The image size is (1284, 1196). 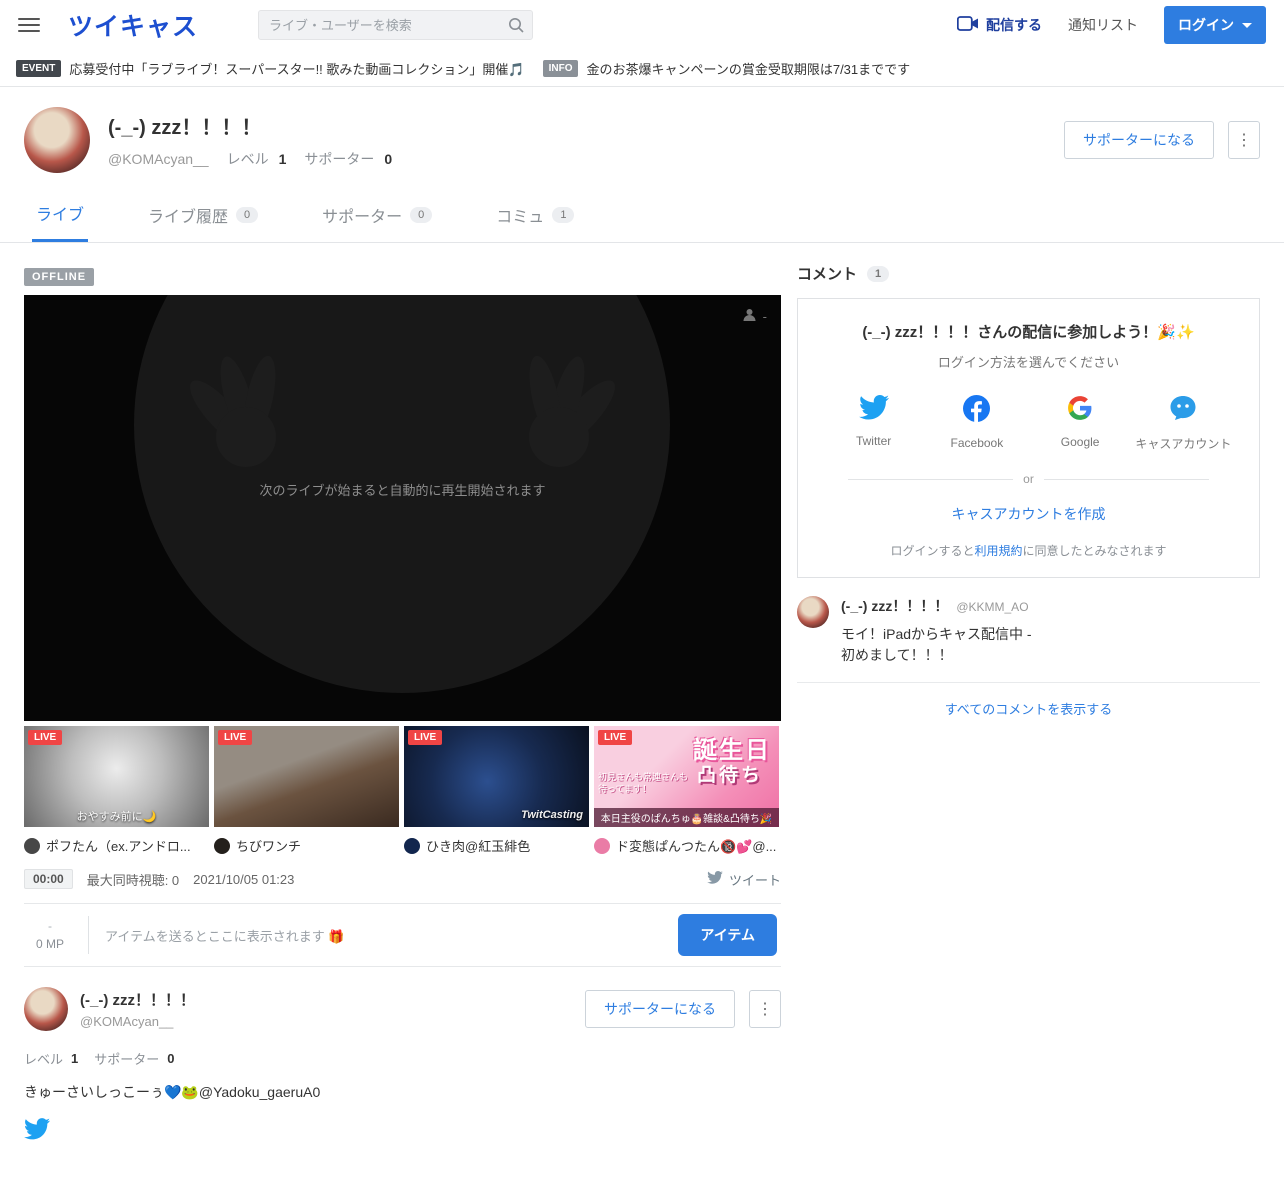 What do you see at coordinates (60, 221) in the screenshot?
I see `tab-live: ライブ` at bounding box center [60, 221].